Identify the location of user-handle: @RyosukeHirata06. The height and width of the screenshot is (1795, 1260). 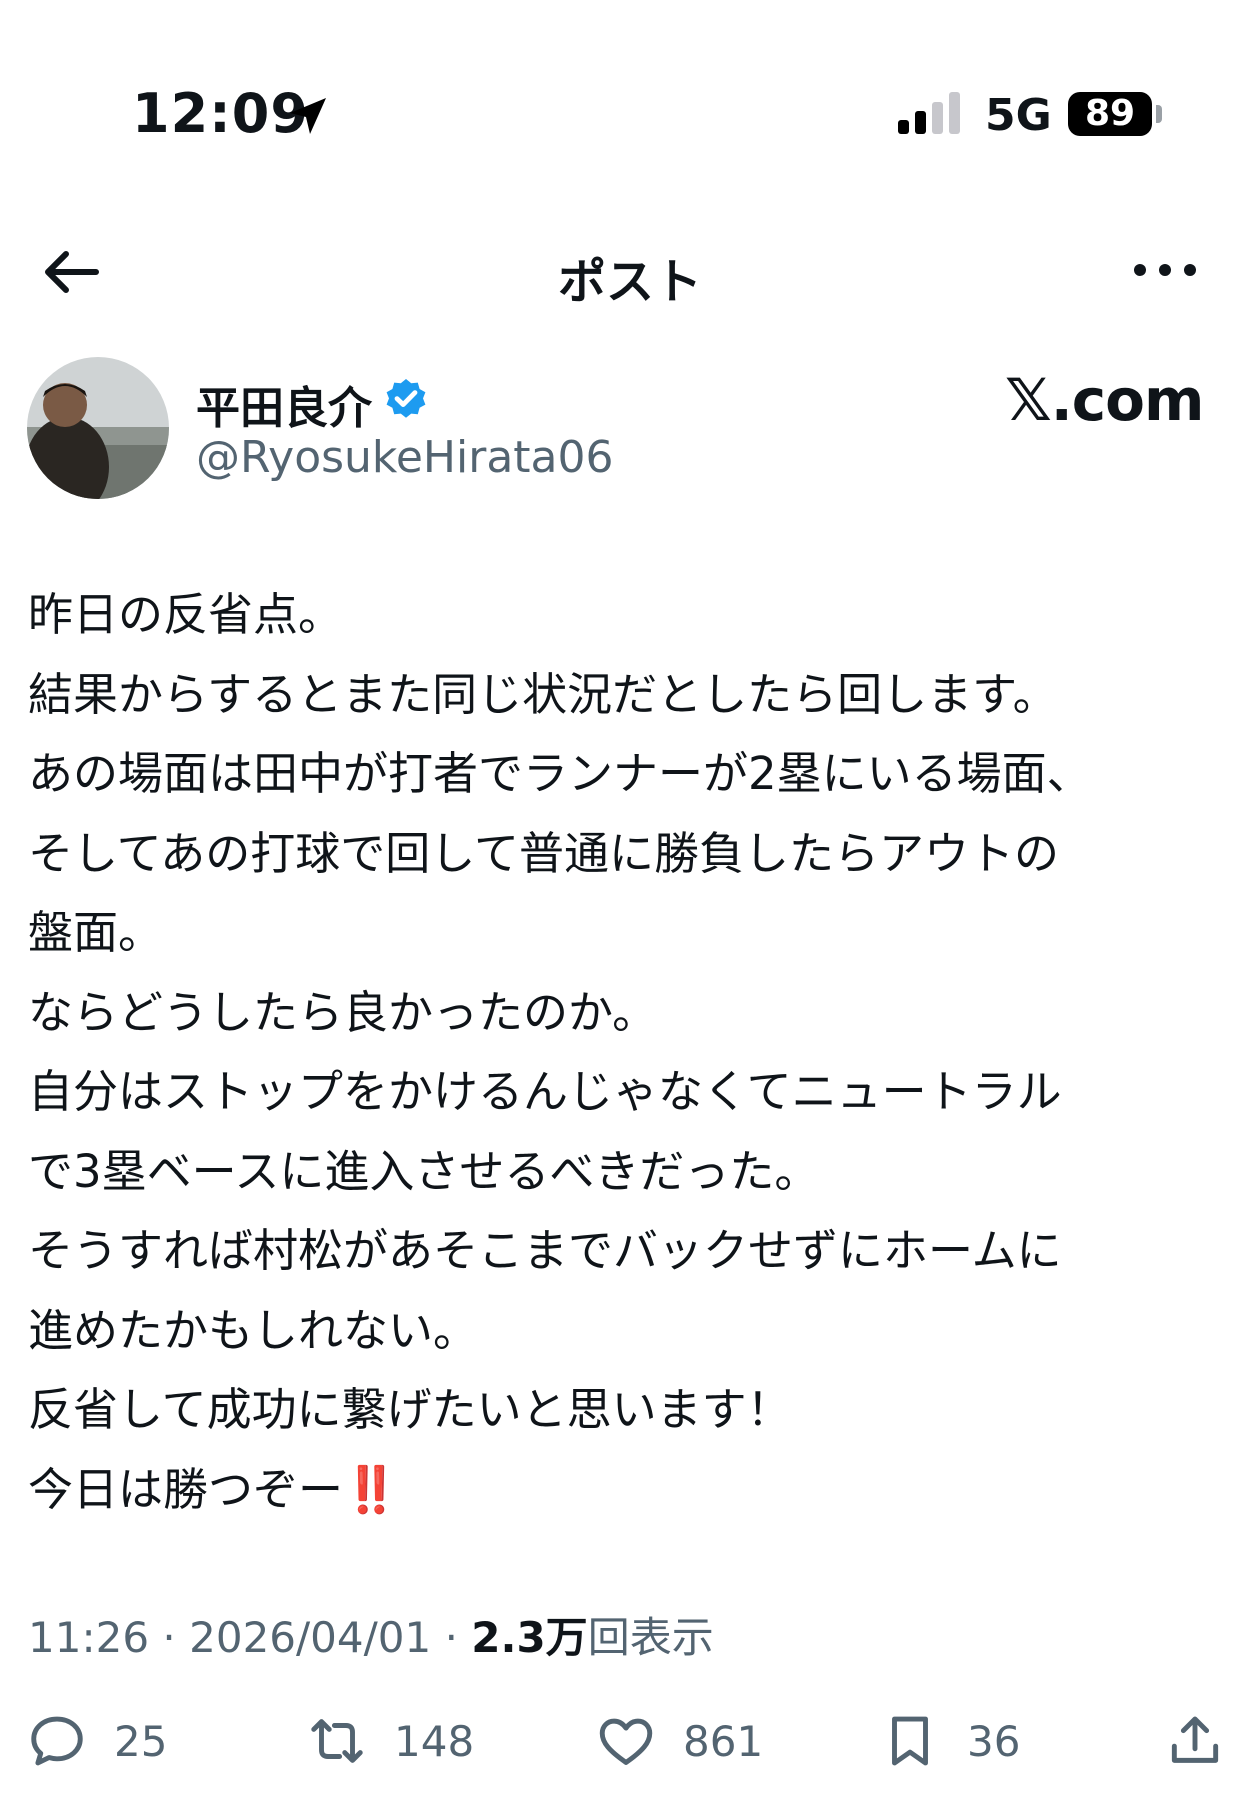
(404, 457).